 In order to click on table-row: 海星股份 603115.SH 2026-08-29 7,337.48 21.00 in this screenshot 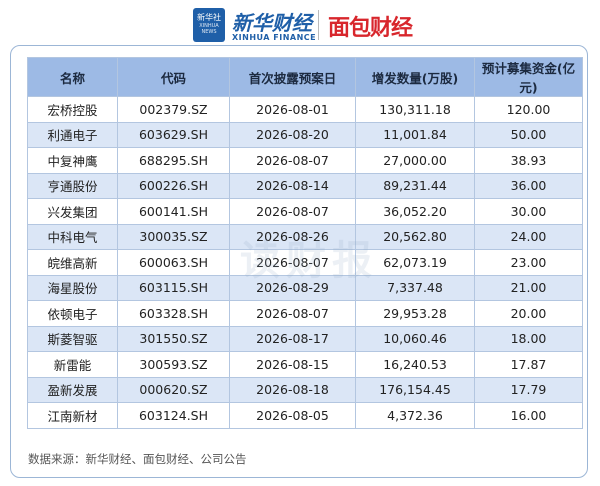, I will do `click(305, 287)`.